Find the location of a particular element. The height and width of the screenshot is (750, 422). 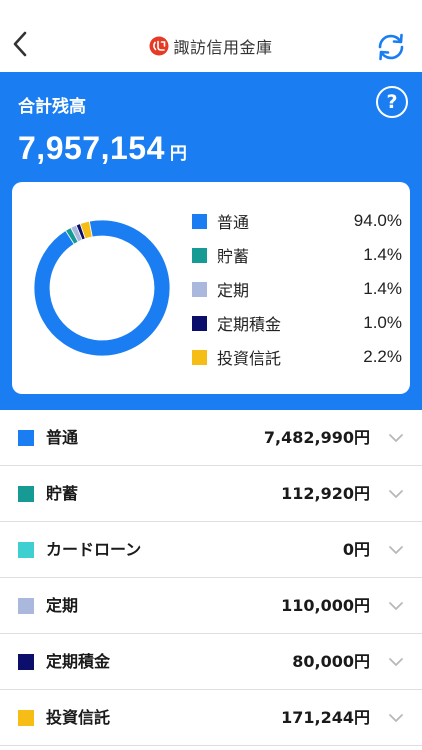

total-balance-amount: 7,957,154 is located at coordinates (91, 148).